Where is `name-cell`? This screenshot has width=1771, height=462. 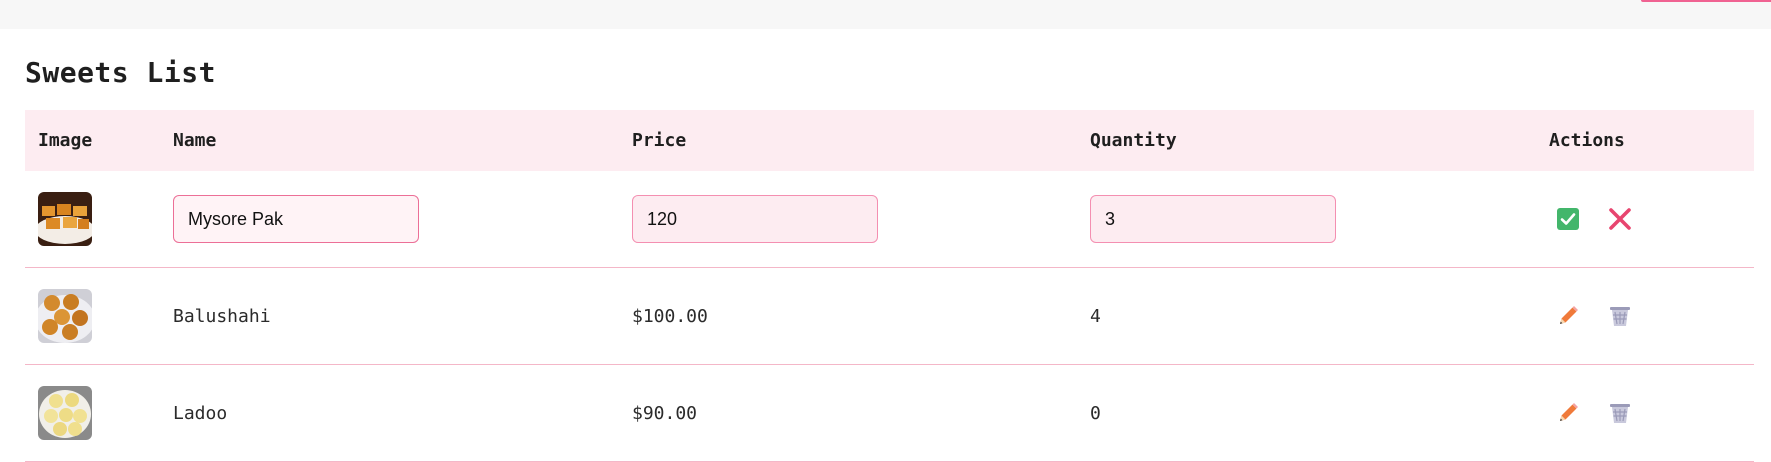 name-cell is located at coordinates (296, 219).